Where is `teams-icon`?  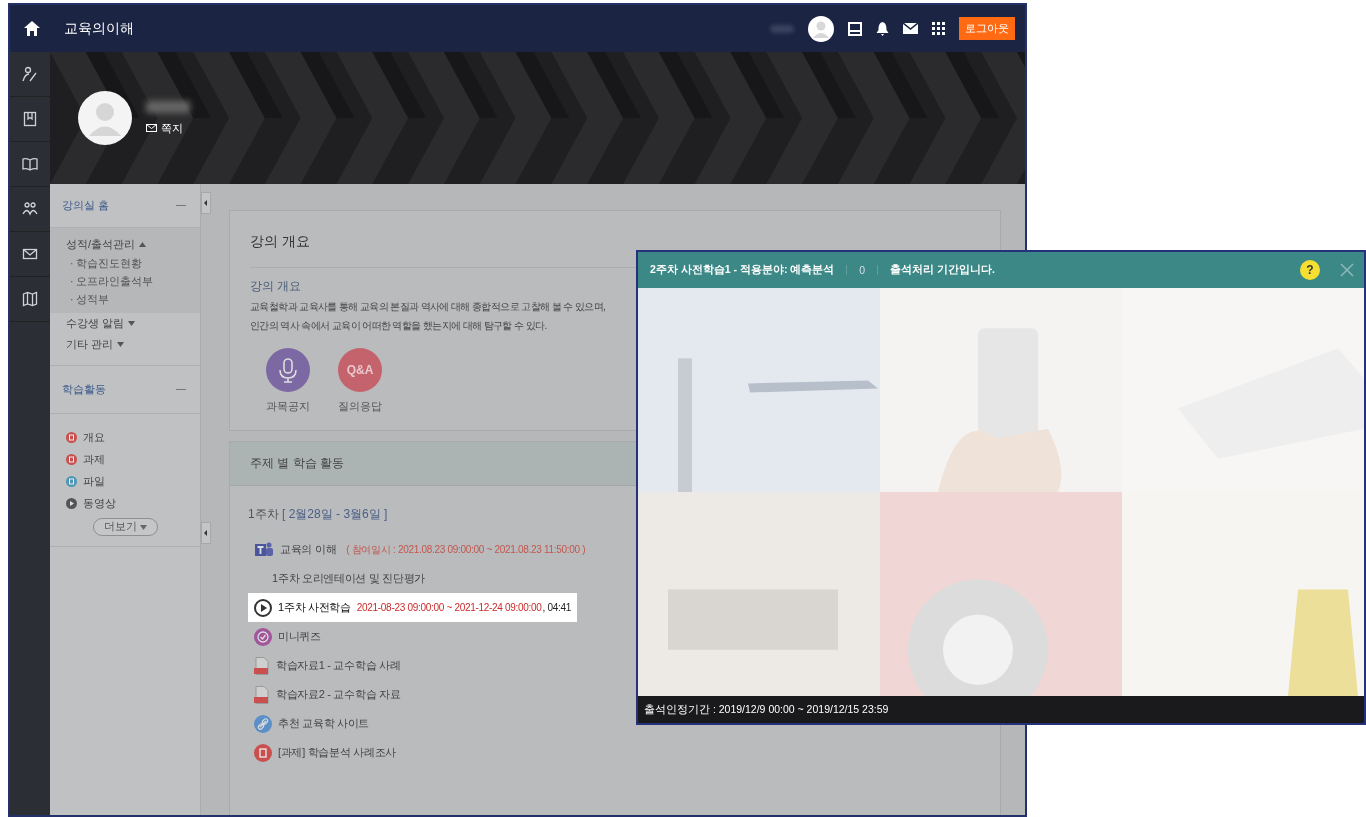 teams-icon is located at coordinates (264, 549).